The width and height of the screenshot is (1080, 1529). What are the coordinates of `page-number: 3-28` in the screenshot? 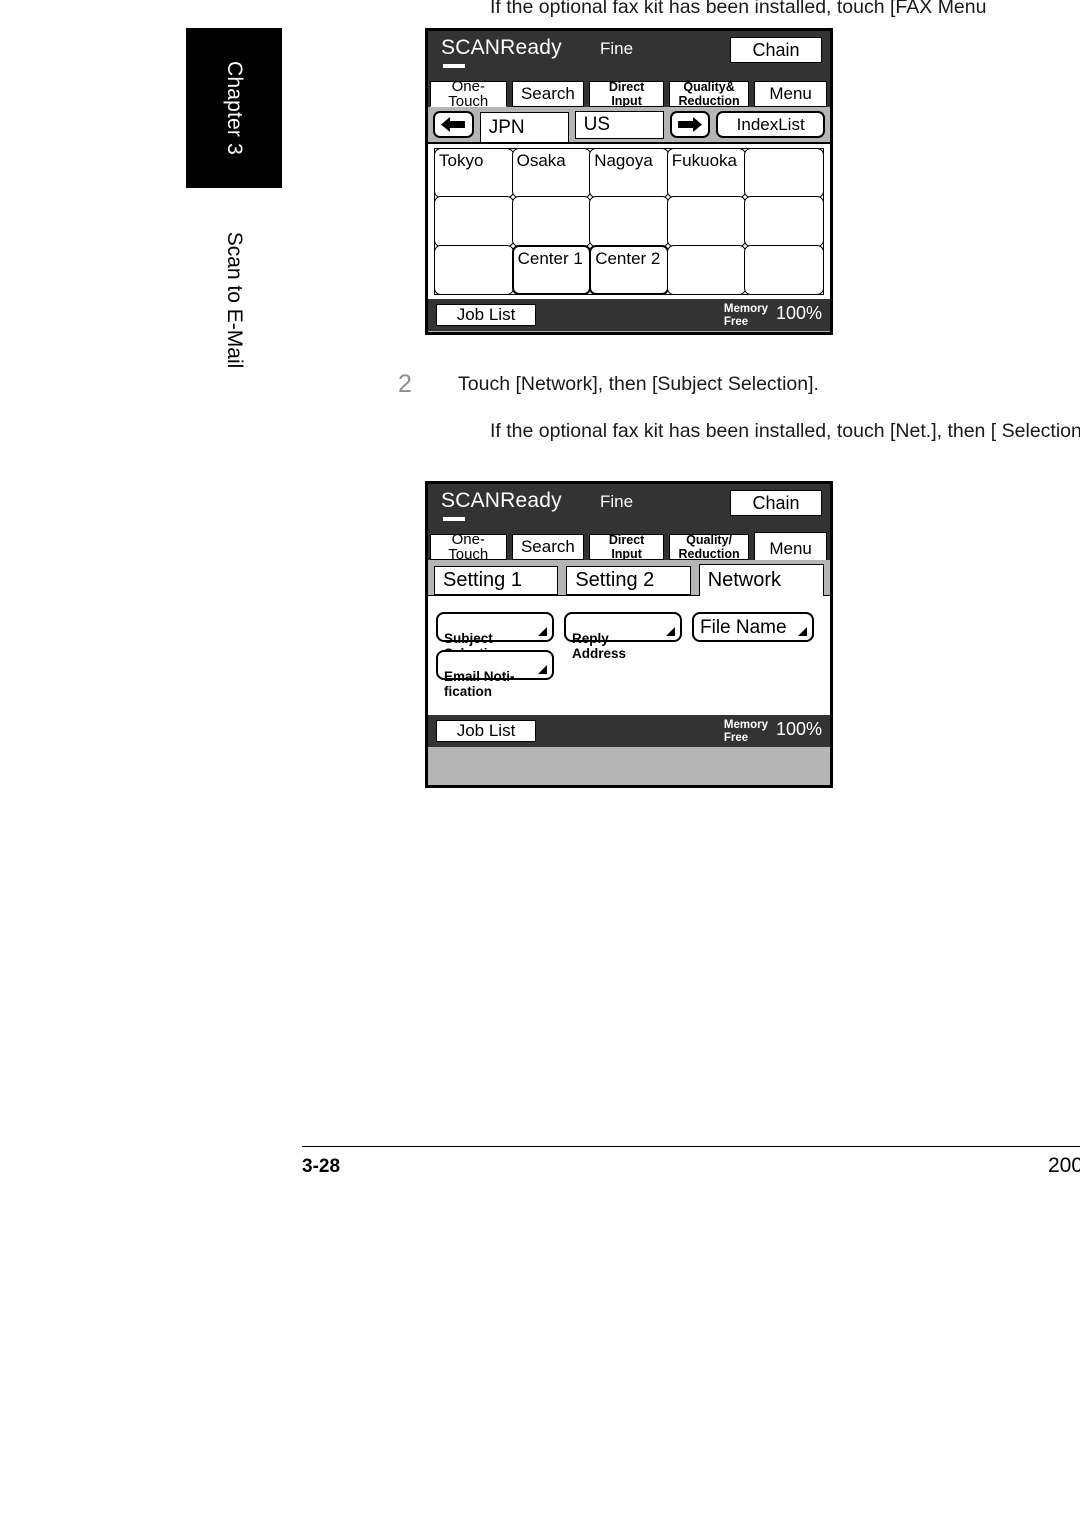 It's located at (321, 1166).